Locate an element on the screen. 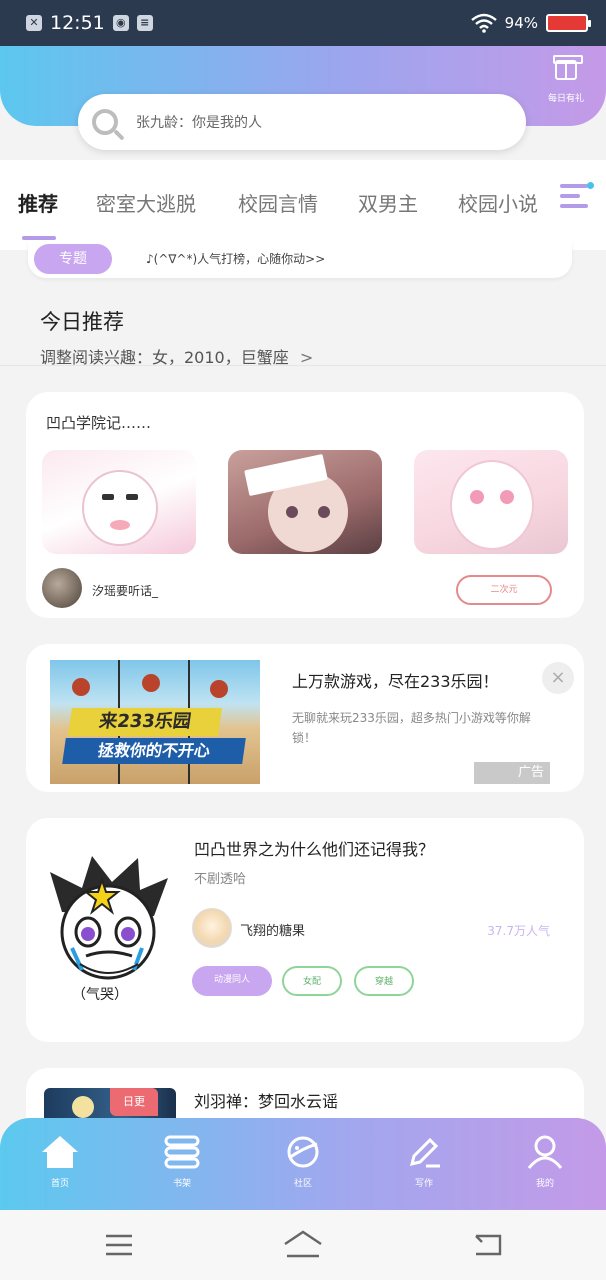 This screenshot has width=606, height=1280. author-name: 飞翔的糖果 is located at coordinates (272, 929).